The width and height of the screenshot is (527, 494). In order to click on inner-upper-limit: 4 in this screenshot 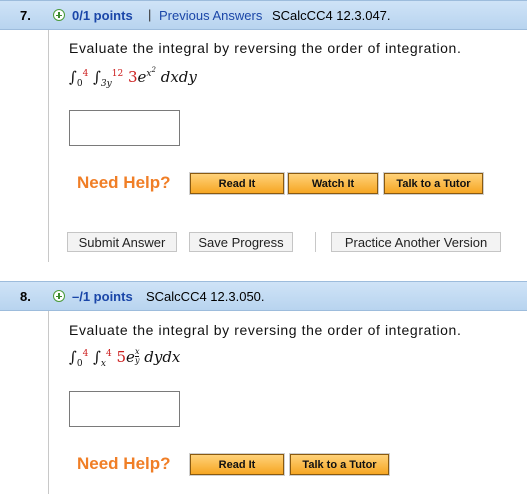, I will do `click(108, 354)`.